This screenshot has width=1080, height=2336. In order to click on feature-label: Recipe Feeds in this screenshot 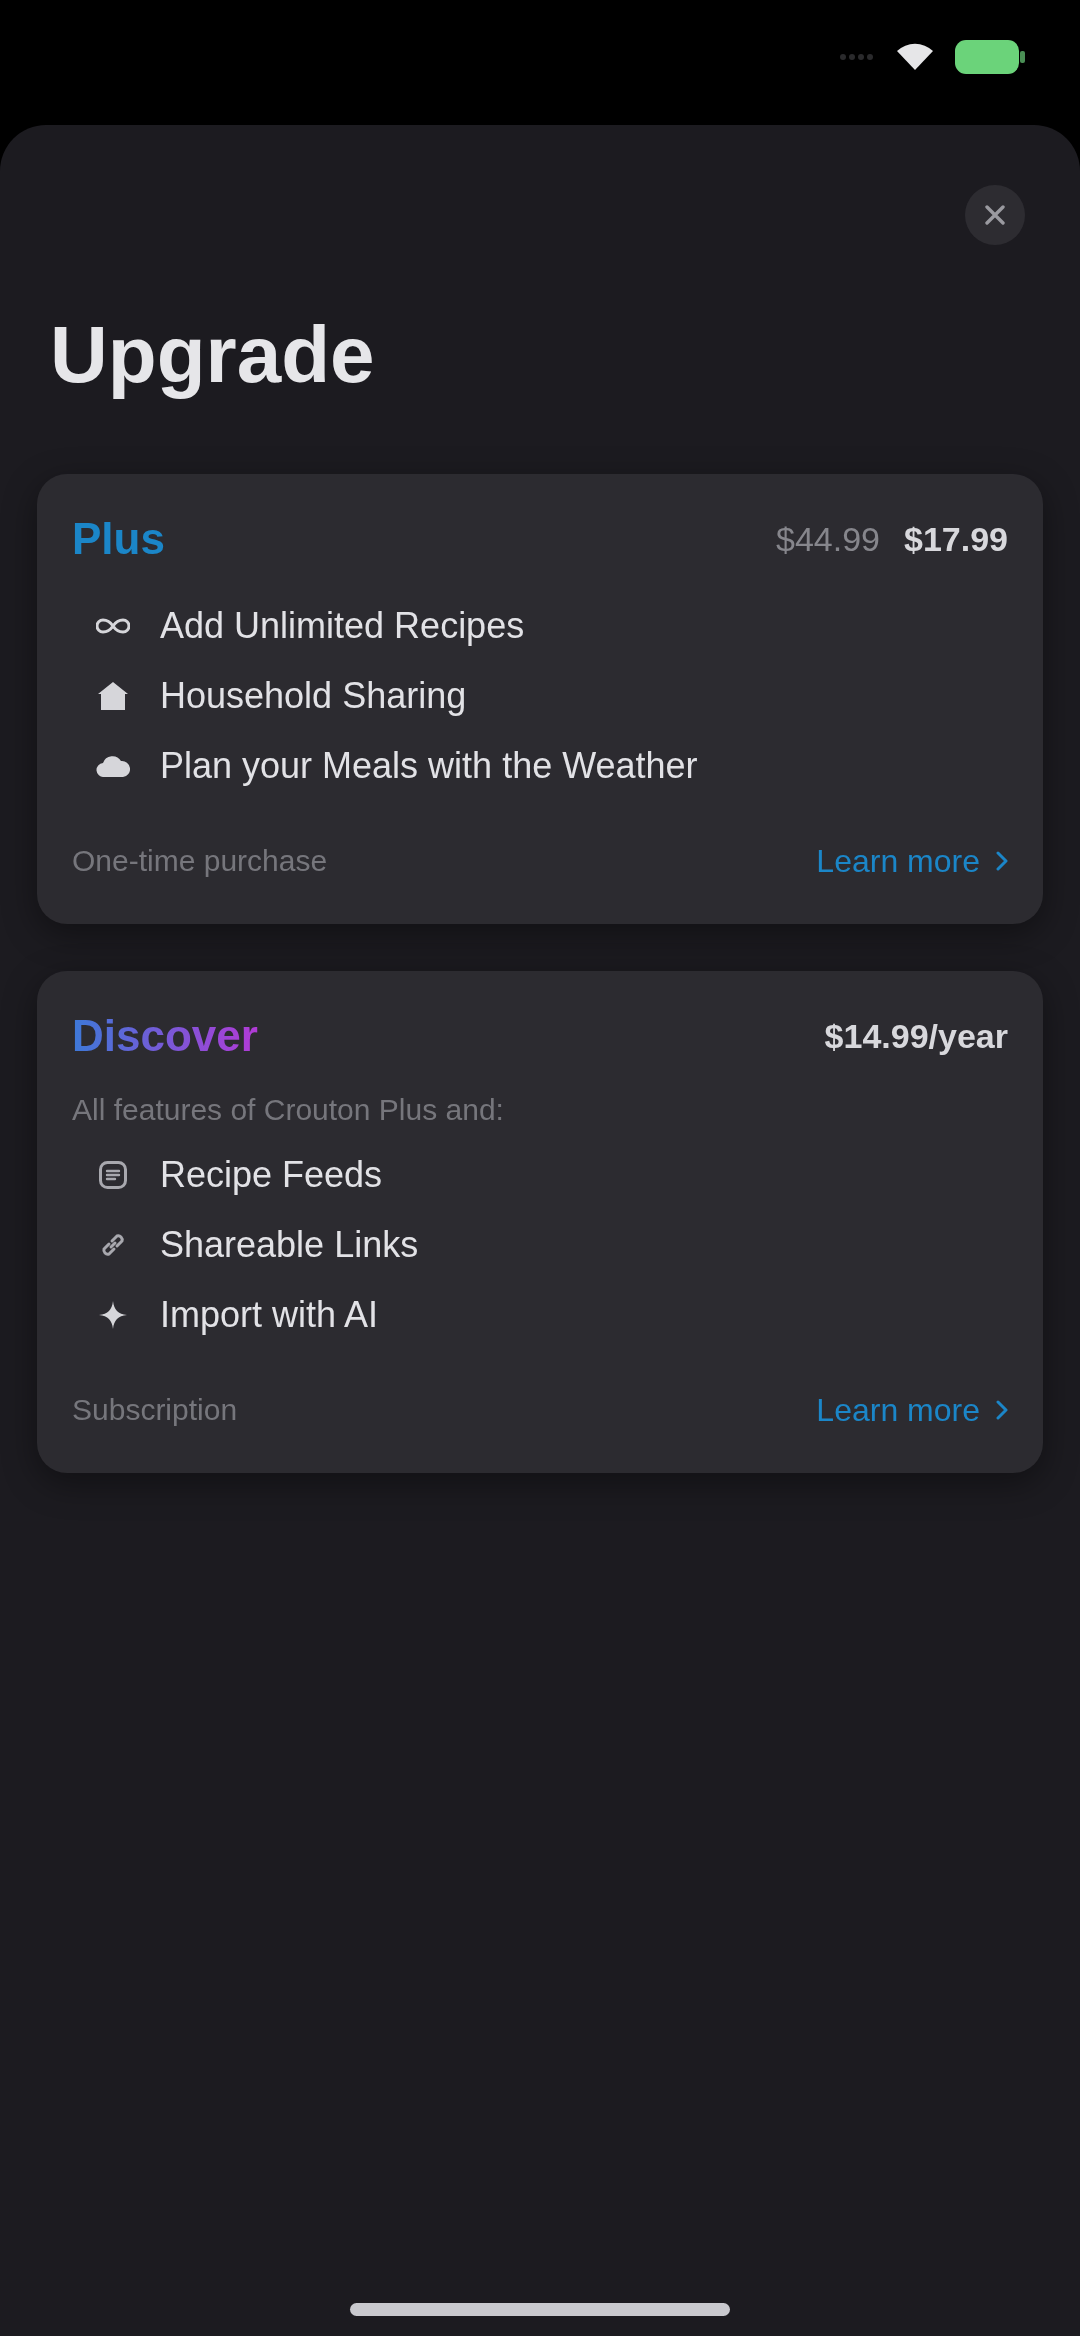, I will do `click(271, 1175)`.